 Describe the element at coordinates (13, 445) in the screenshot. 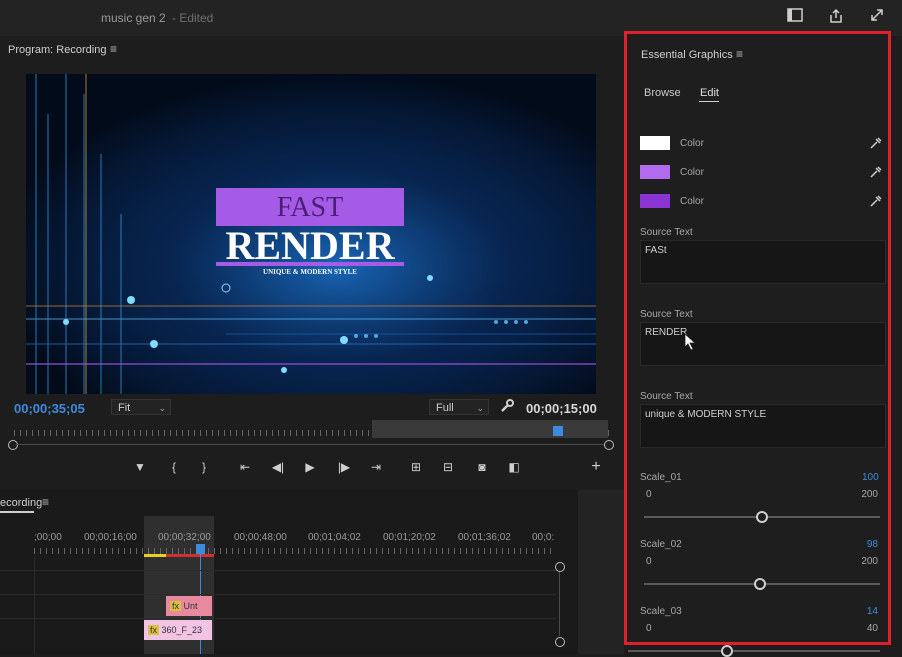

I see `scrub-start-handle` at that location.